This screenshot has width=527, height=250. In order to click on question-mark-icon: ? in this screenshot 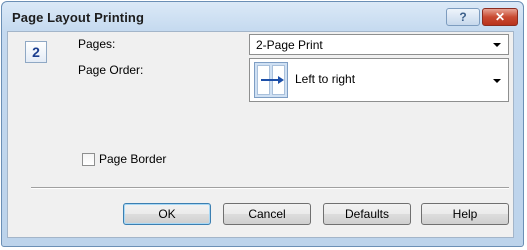, I will do `click(463, 17)`.